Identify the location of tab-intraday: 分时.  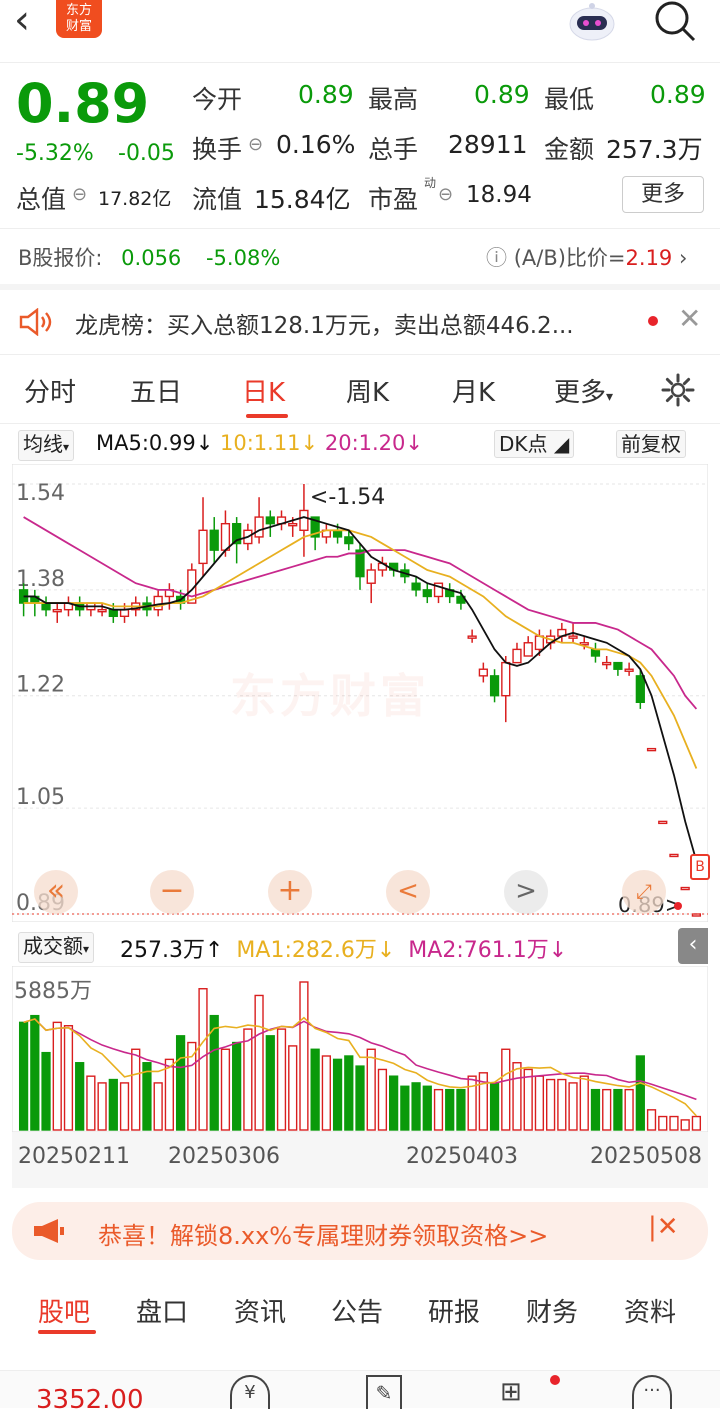
(50, 390).